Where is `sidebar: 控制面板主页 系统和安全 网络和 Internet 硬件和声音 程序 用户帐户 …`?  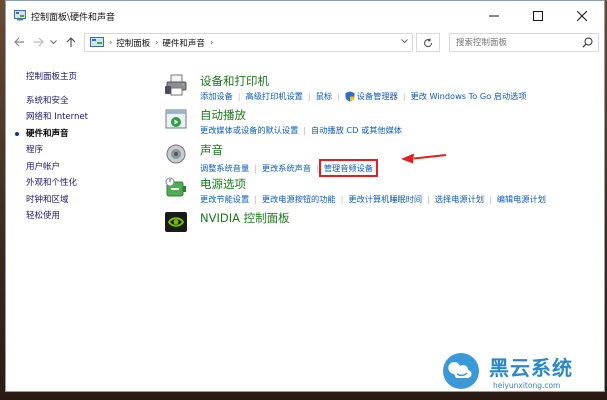
sidebar: 控制面板主页 系统和安全 网络和 Internet 硬件和声音 程序 用户帐户 … is located at coordinates (80, 147).